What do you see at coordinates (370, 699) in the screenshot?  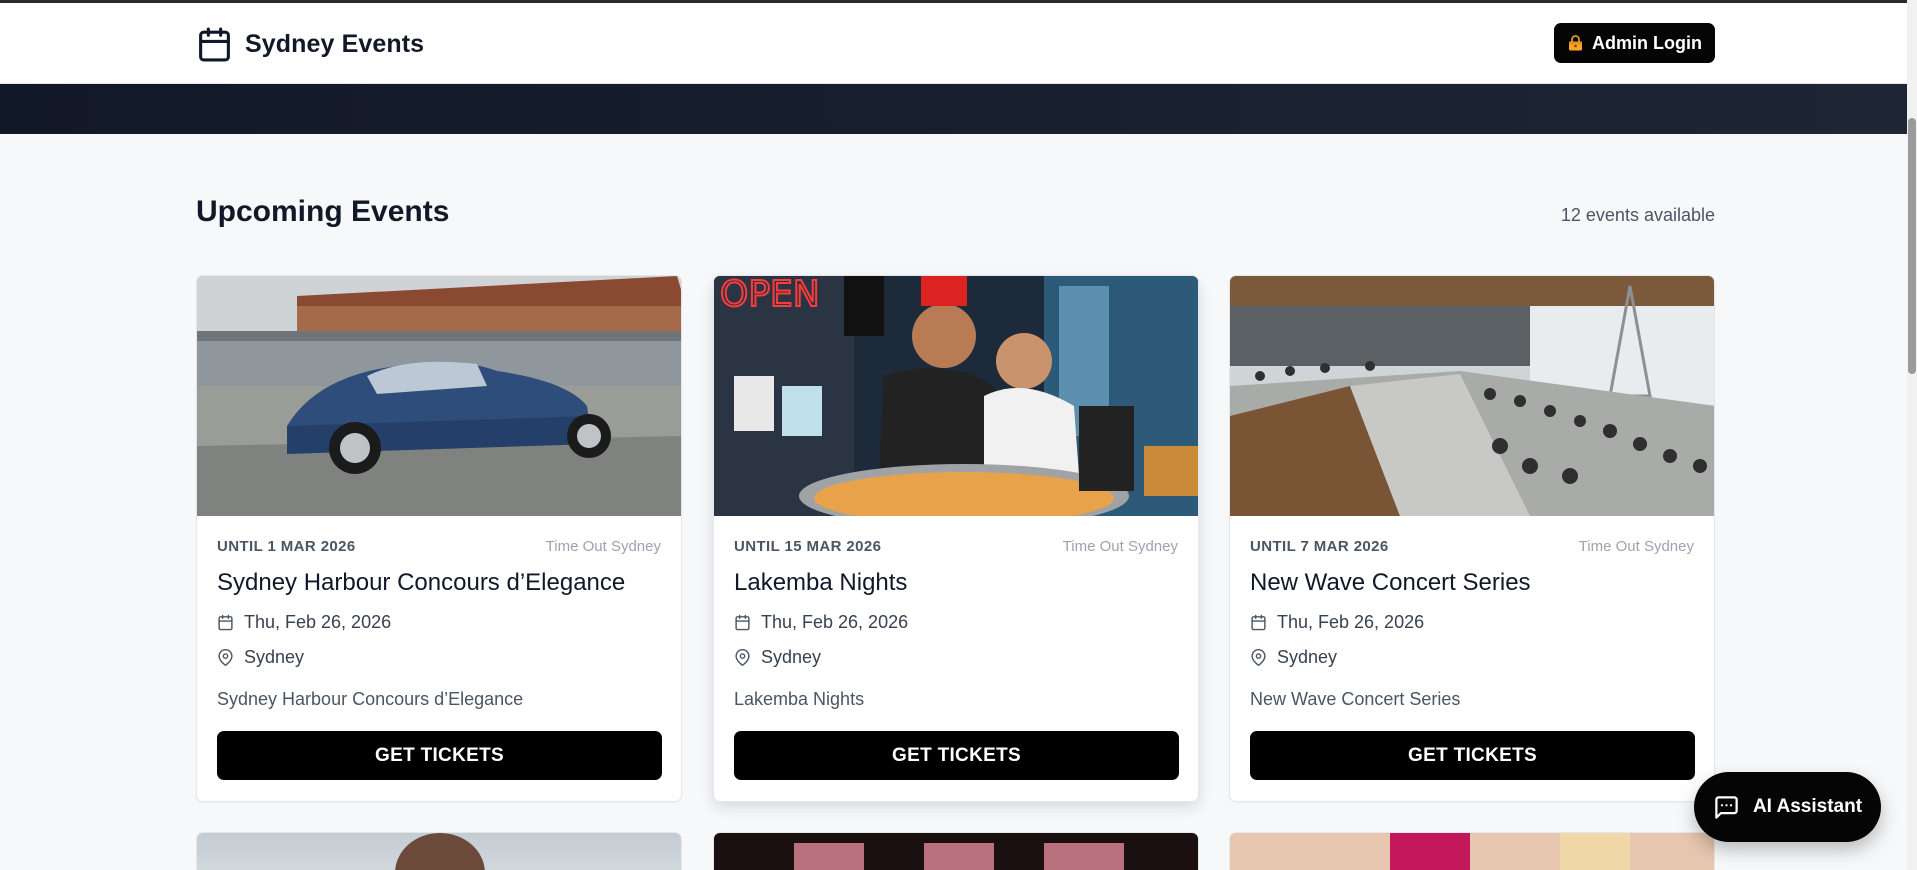 I see `event-description: Sydney Harbour Concours d’Elegance` at bounding box center [370, 699].